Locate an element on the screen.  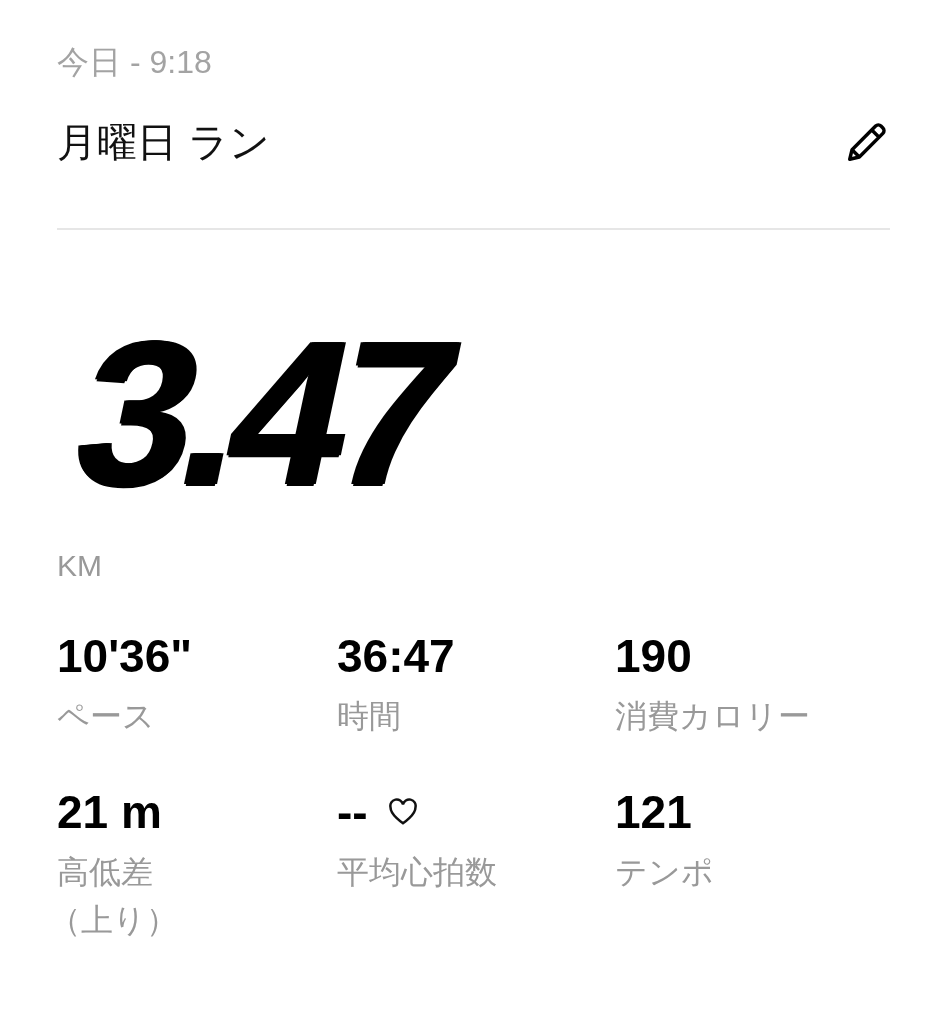
stat-label: 時間 is located at coordinates (369, 716).